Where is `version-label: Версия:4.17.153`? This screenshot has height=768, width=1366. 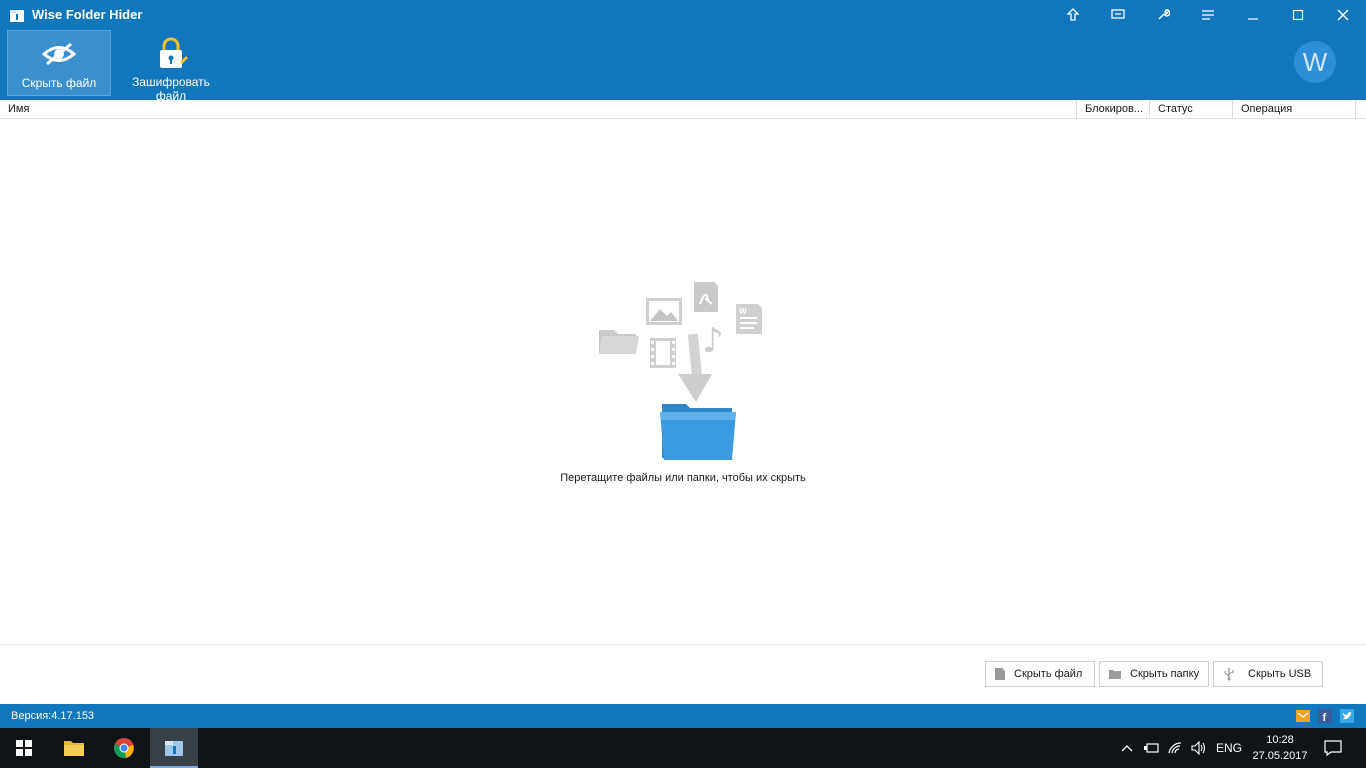
version-label: Версия:4.17.153 is located at coordinates (53, 716).